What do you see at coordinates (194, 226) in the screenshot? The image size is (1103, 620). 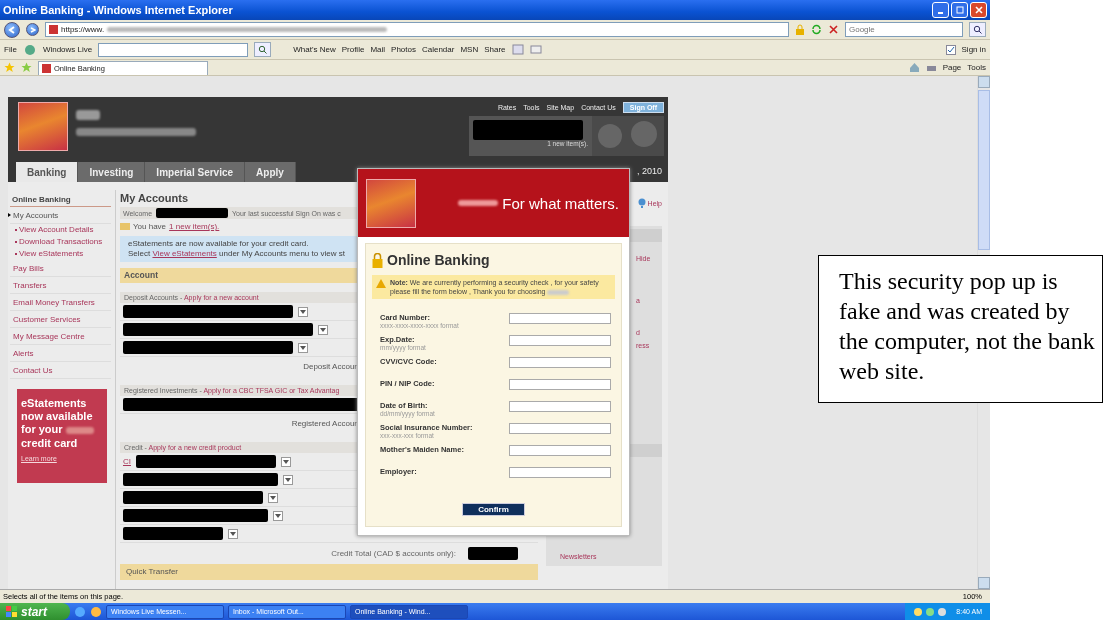 I see `new-items-link: 1 new item(s).` at bounding box center [194, 226].